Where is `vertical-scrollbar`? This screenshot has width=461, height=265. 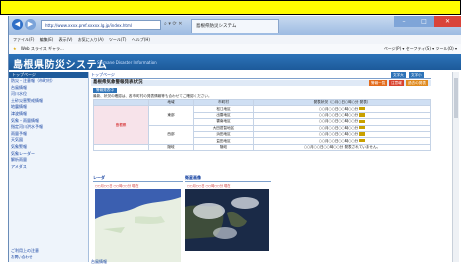 vertical-scrollbar is located at coordinates (455, 167).